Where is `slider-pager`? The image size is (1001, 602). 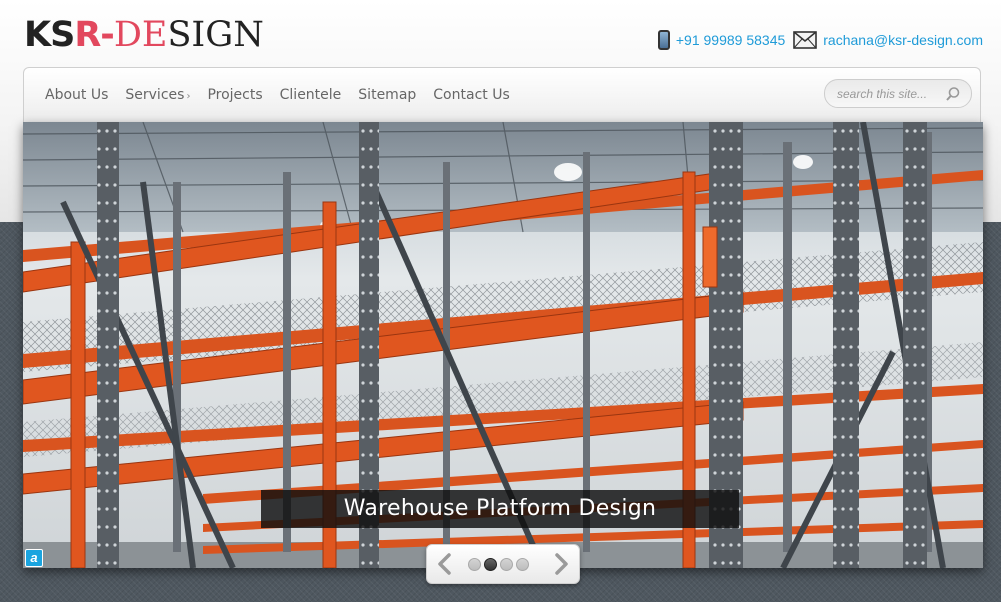
slider-pager is located at coordinates (503, 564).